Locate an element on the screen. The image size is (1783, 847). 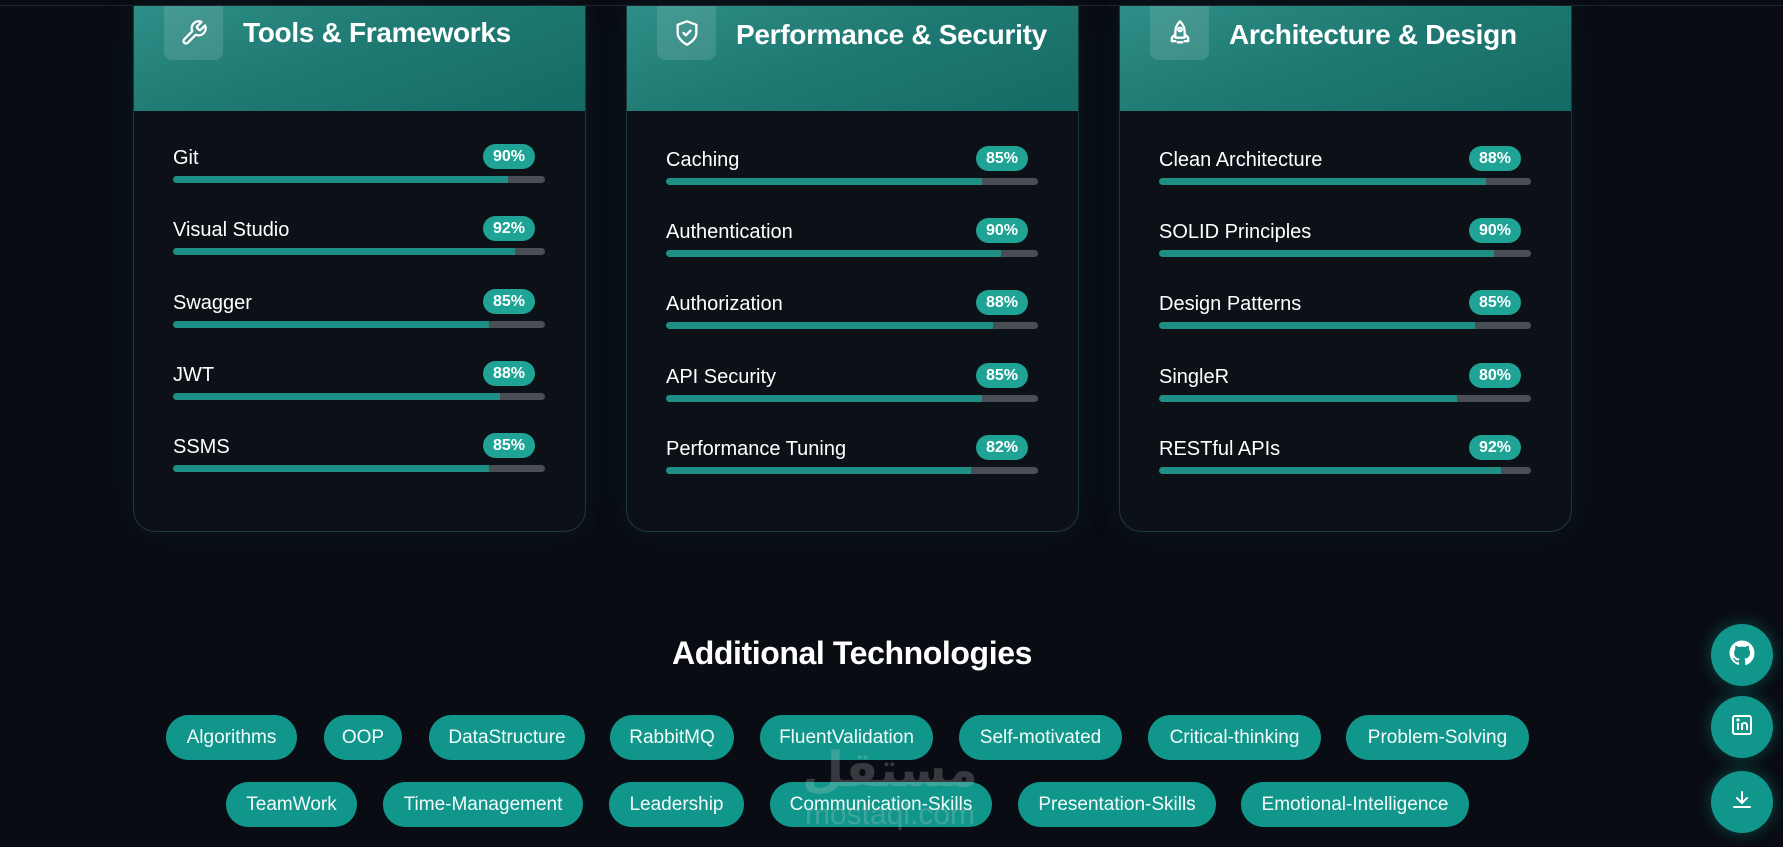
card-title: Tools & Frameworks is located at coordinates (377, 32).